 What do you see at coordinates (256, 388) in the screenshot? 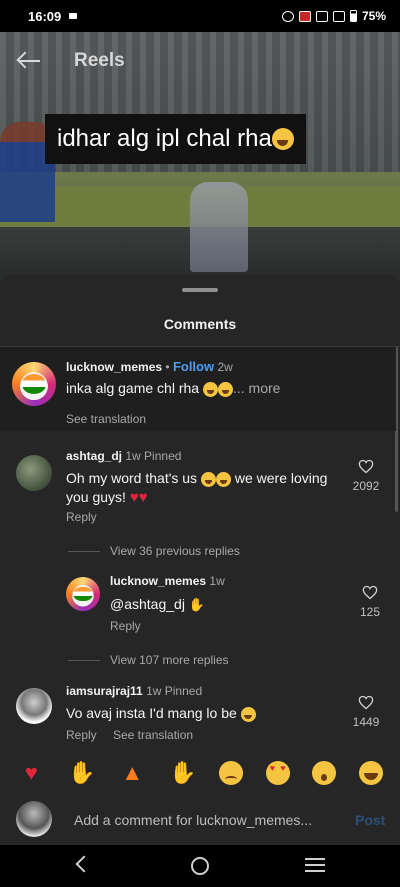
I see `more-link: ... more` at bounding box center [256, 388].